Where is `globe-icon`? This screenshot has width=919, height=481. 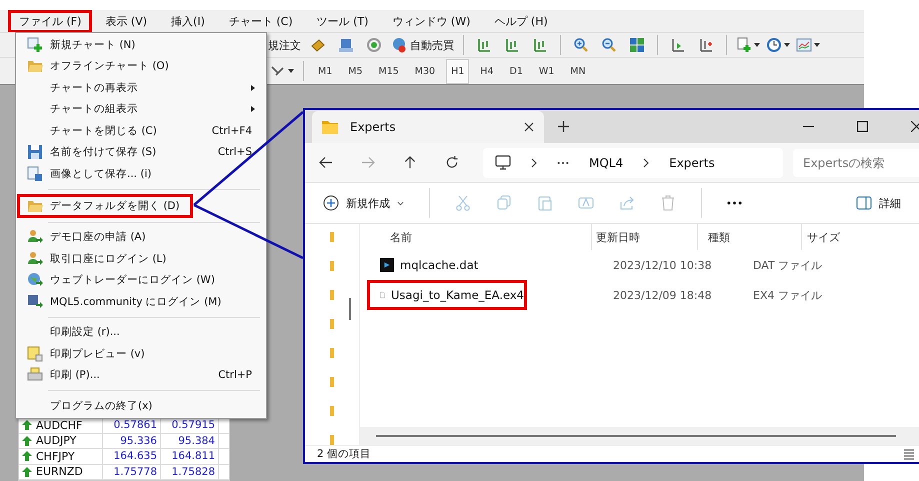
globe-icon is located at coordinates (35, 280).